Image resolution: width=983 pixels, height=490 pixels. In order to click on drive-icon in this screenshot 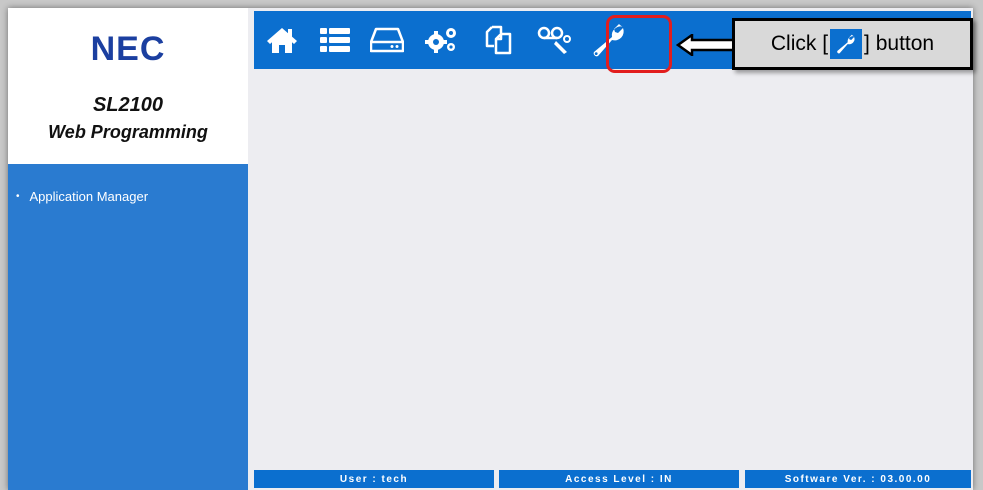, I will do `click(387, 40)`.